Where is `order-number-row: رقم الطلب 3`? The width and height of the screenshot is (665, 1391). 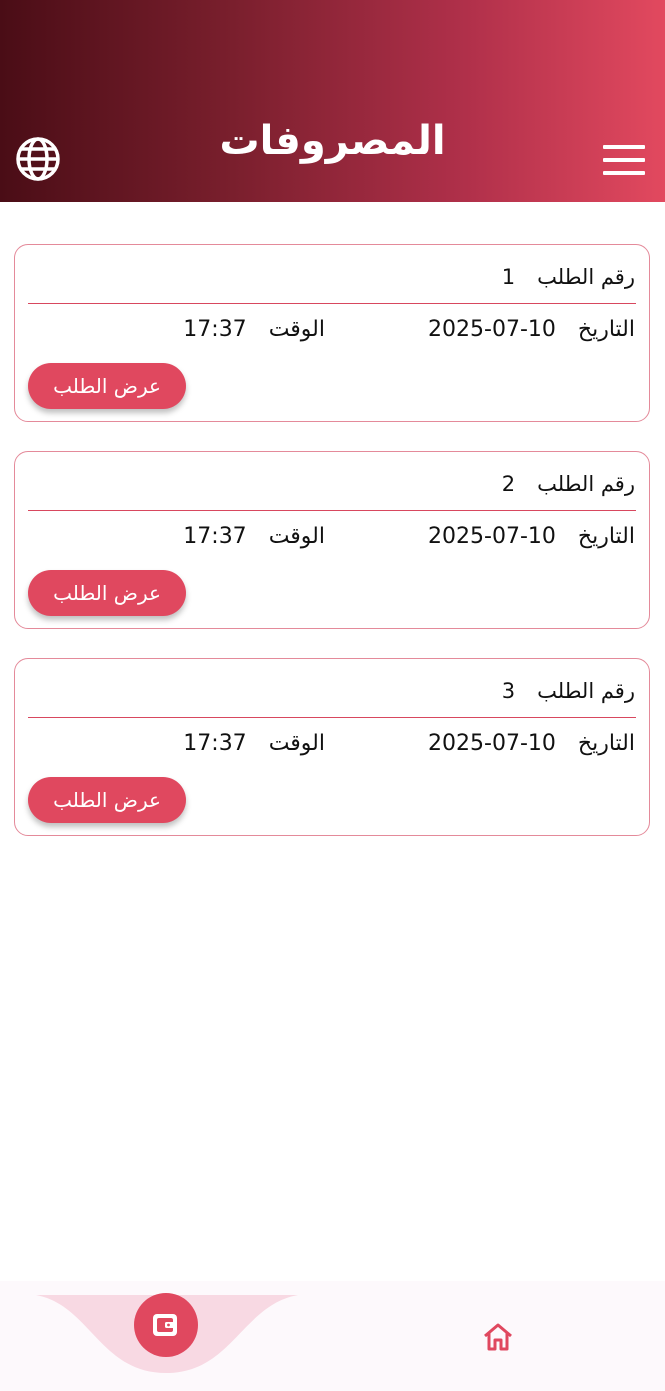 order-number-row: رقم الطلب 3 is located at coordinates (568, 691).